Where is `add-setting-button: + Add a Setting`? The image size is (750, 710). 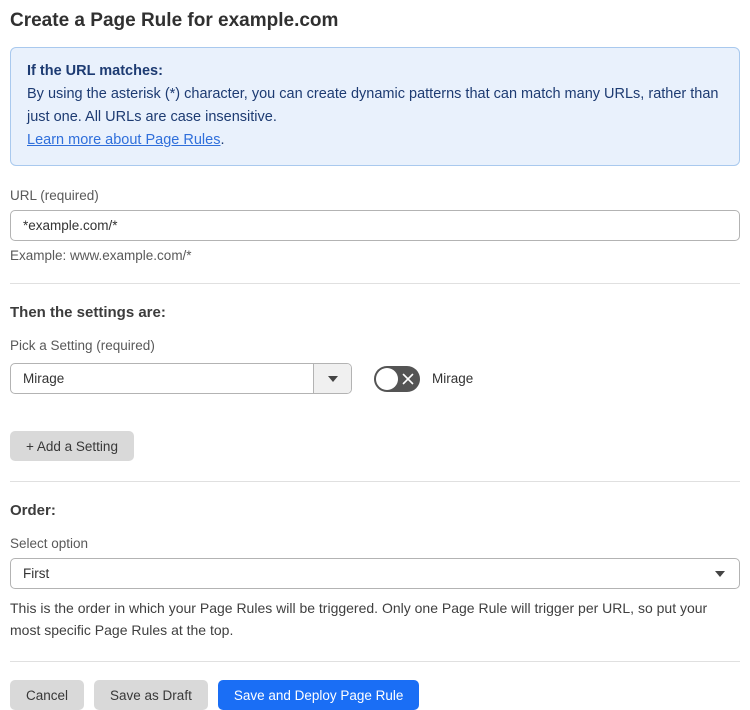
add-setting-button: + Add a Setting is located at coordinates (72, 446).